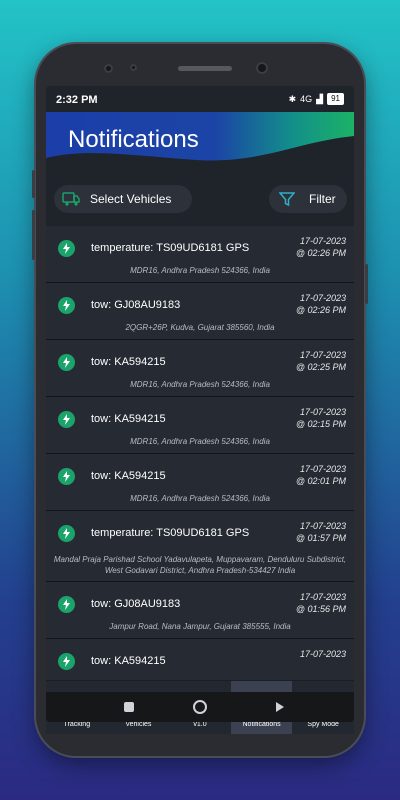 The image size is (400, 800). Describe the element at coordinates (320, 98) in the screenshot. I see `signal-icon: ▟` at that location.